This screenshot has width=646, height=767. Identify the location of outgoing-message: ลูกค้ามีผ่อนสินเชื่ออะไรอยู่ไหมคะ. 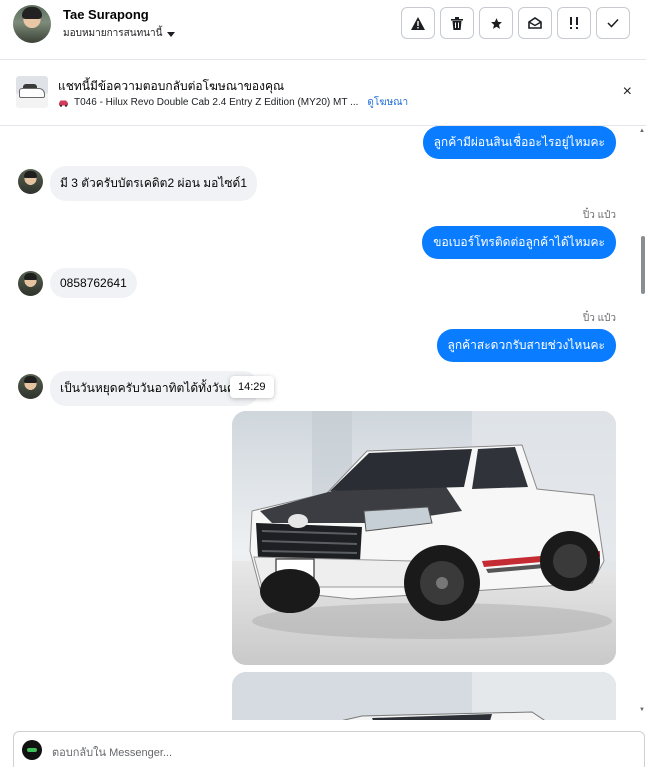
(519, 142).